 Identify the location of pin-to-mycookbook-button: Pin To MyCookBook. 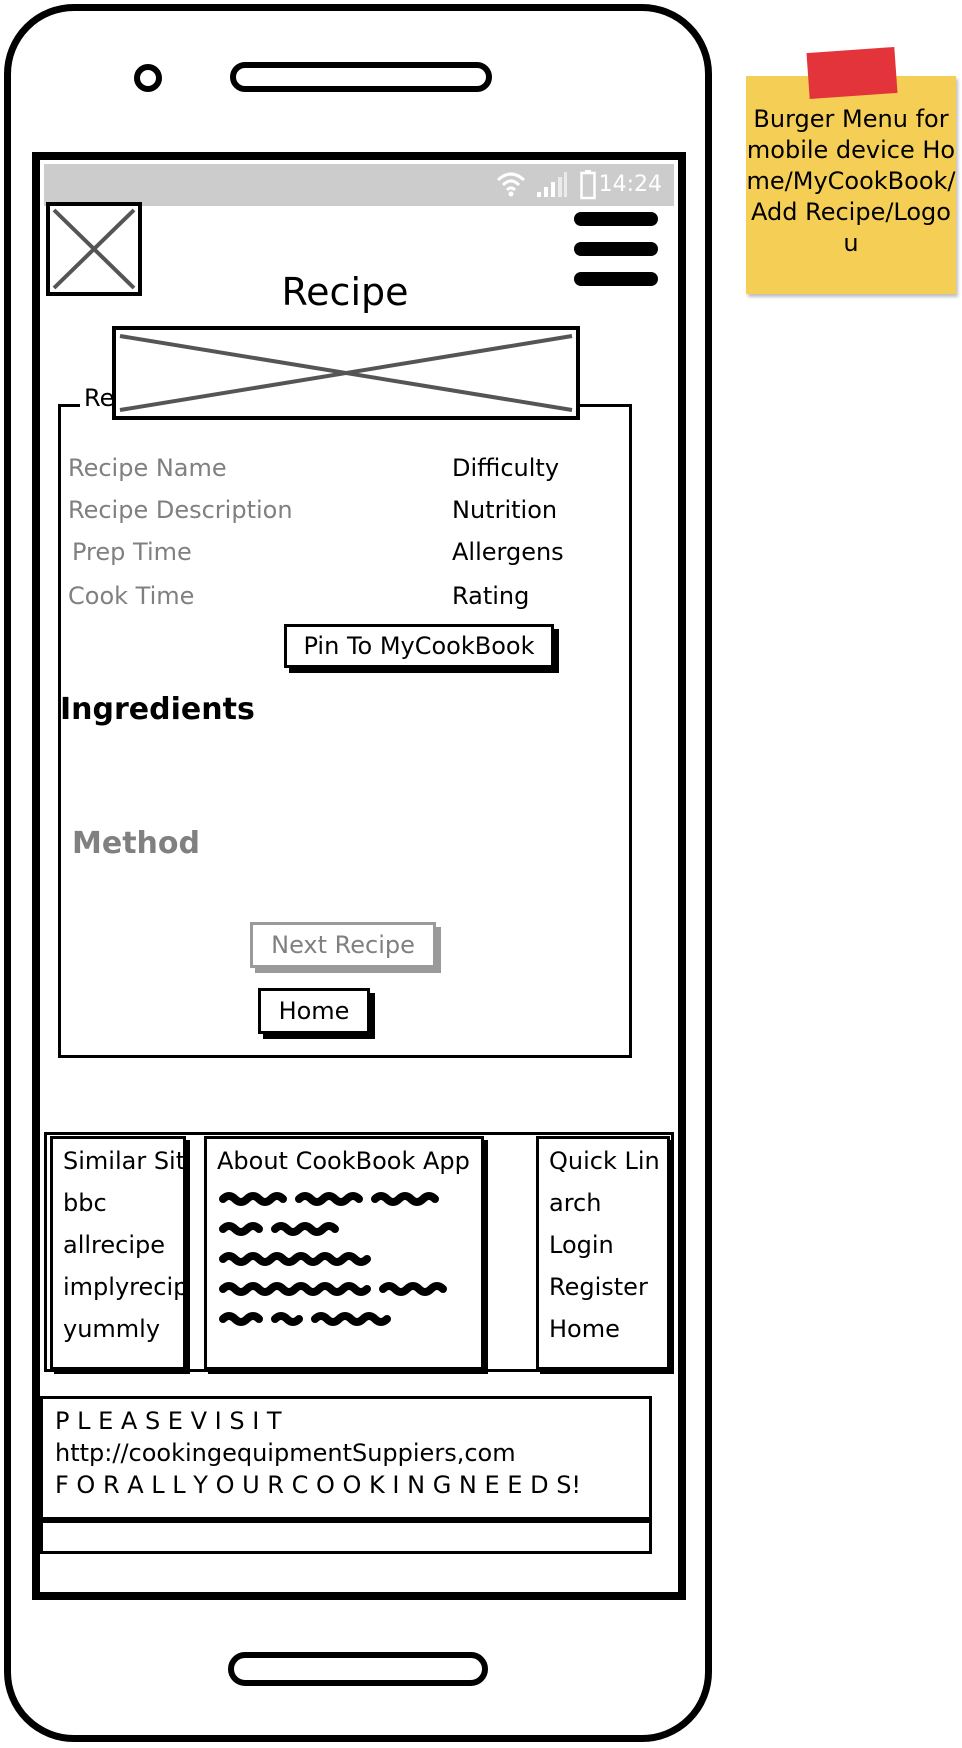
(419, 646).